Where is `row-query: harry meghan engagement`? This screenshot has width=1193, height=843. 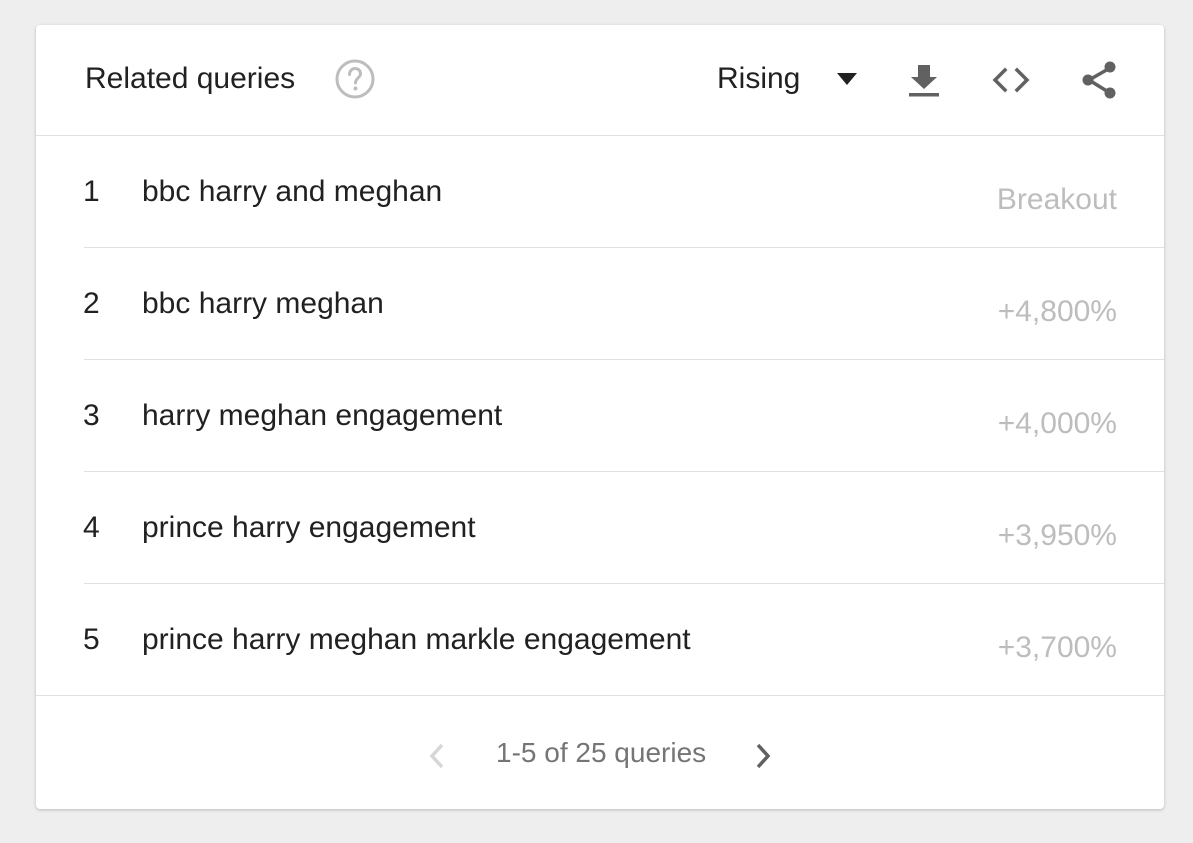 row-query: harry meghan engagement is located at coordinates (322, 416).